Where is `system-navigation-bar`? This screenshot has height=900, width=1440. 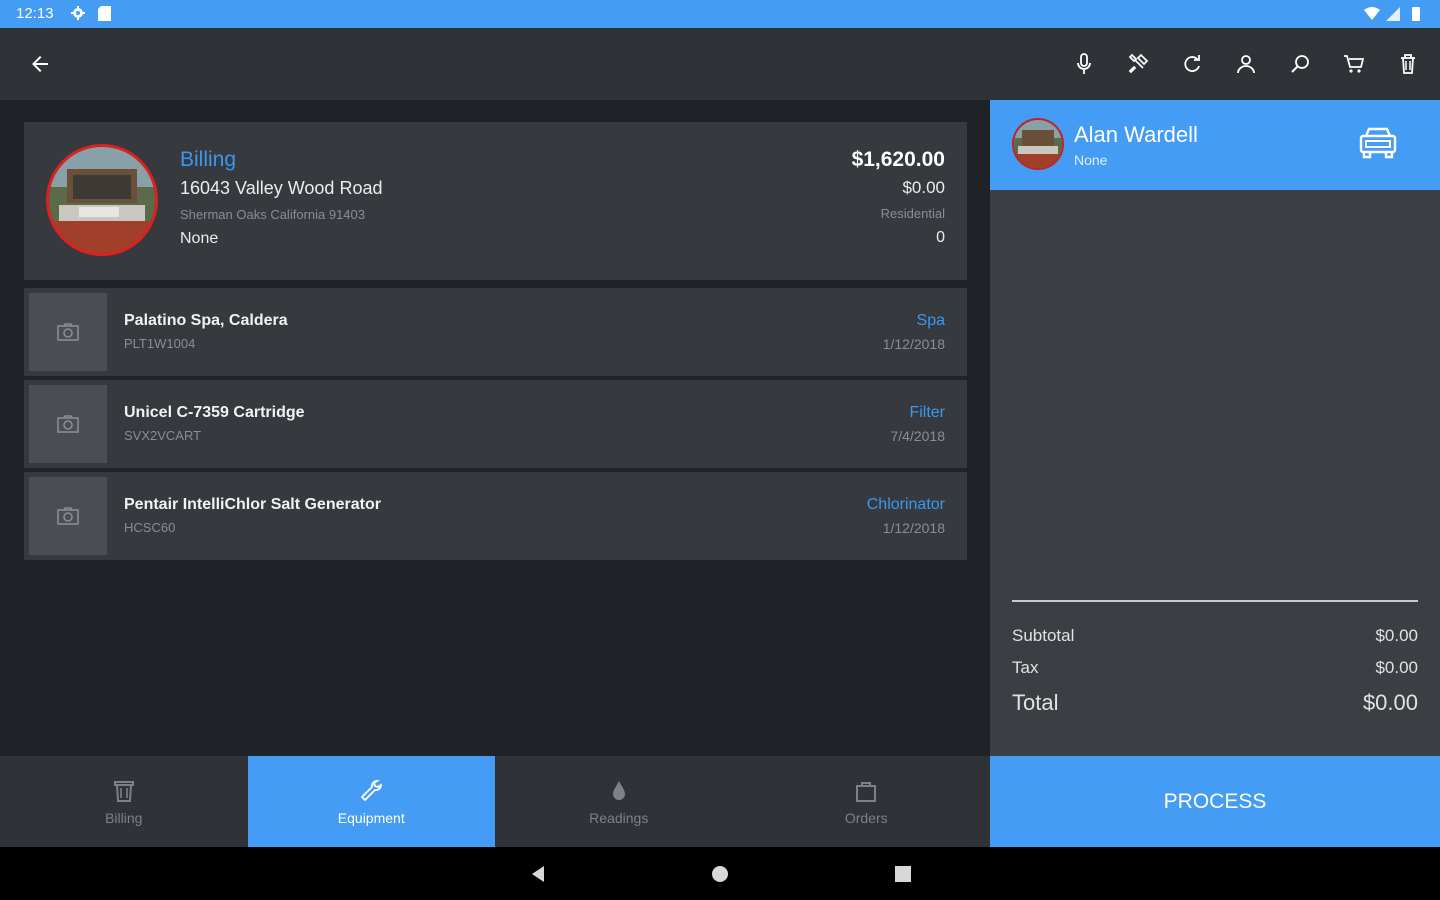 system-navigation-bar is located at coordinates (720, 873).